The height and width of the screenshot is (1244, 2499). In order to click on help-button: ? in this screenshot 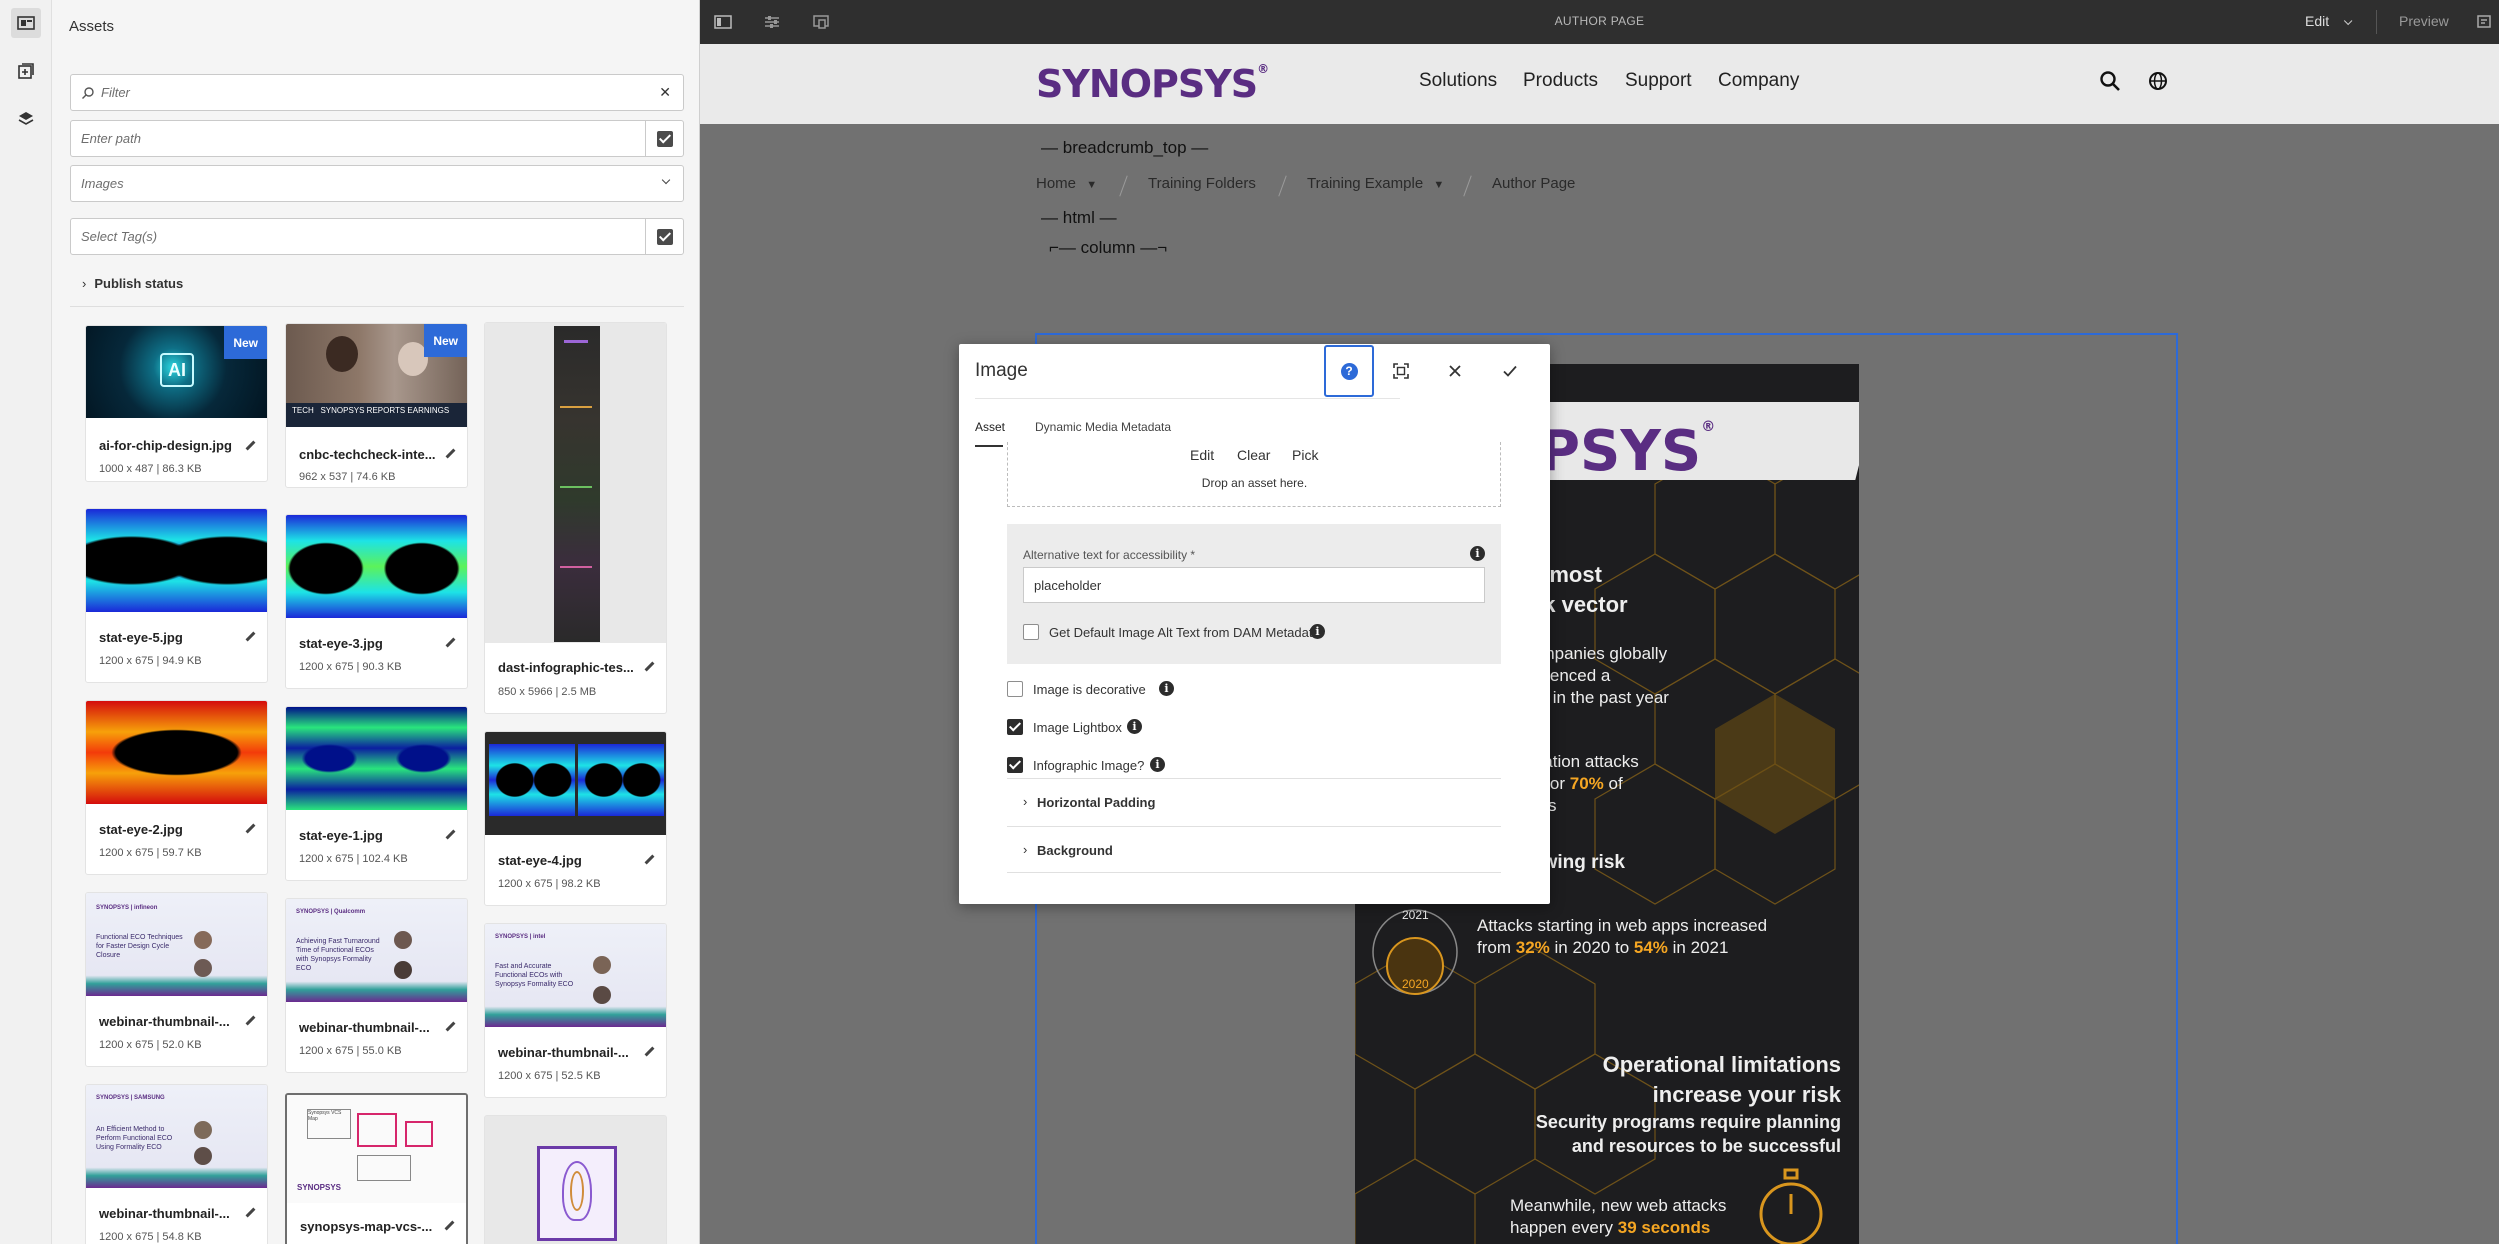, I will do `click(1349, 371)`.